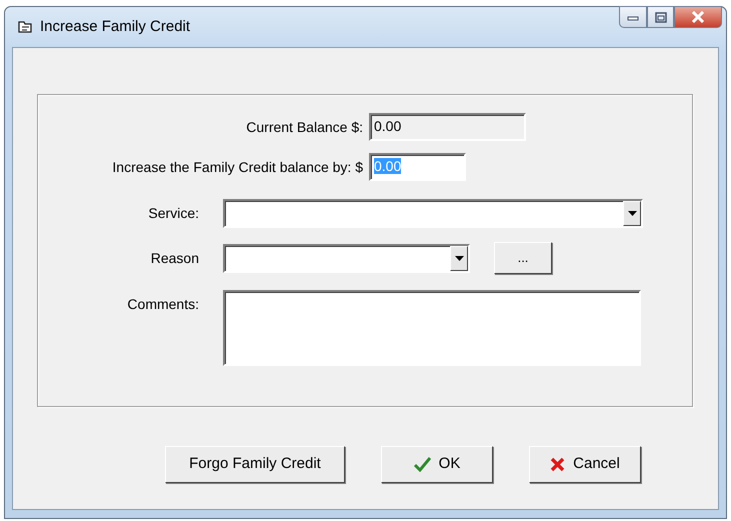 This screenshot has width=731, height=521. I want to click on minimize-button, so click(633, 17).